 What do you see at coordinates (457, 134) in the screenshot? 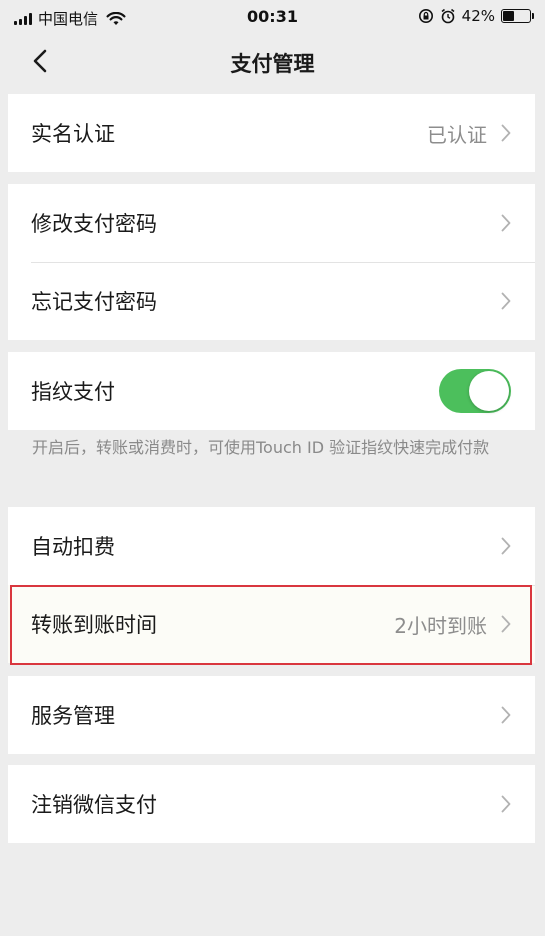
I see `verification-status: 已认证` at bounding box center [457, 134].